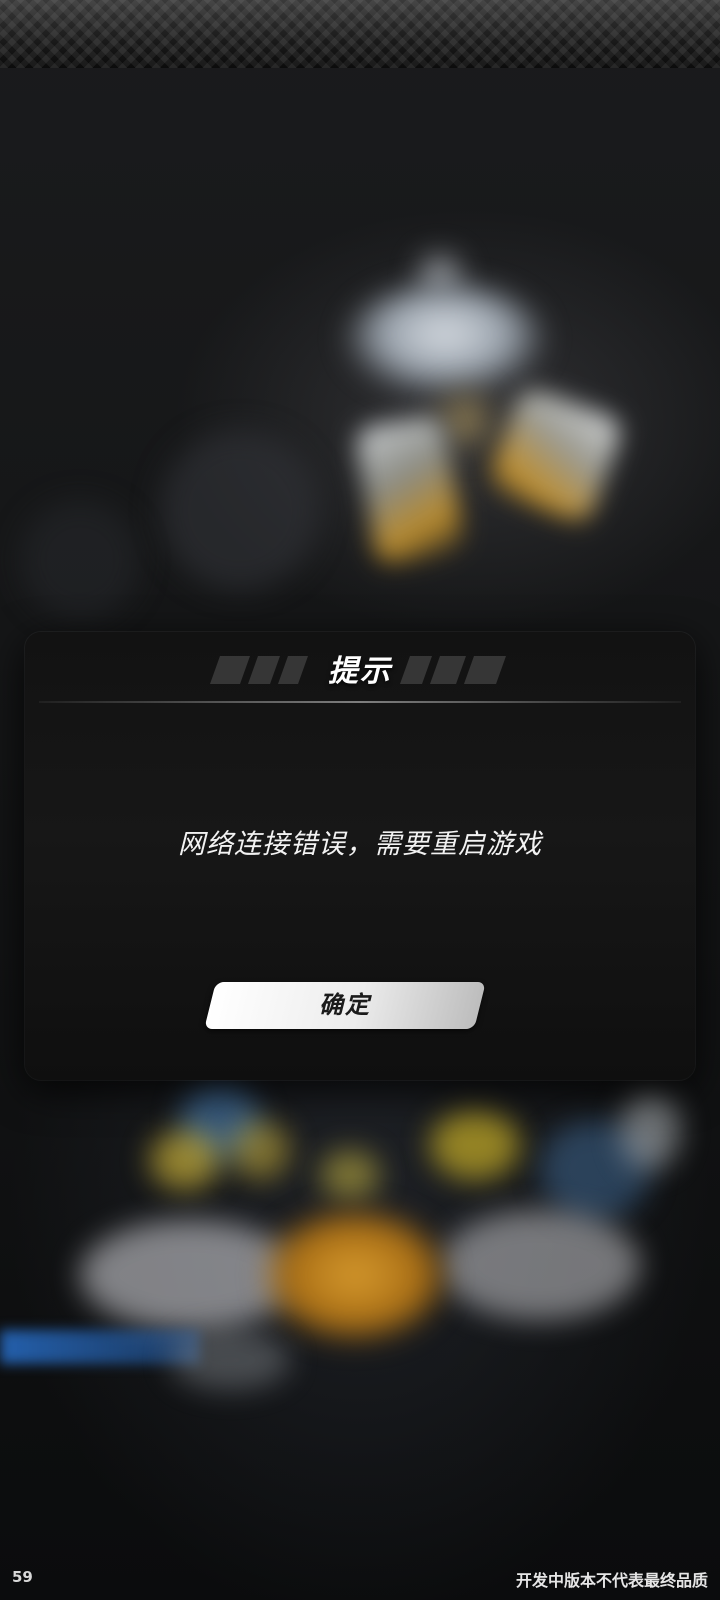 The image size is (720, 1600). What do you see at coordinates (360, 702) in the screenshot?
I see `header-divider` at bounding box center [360, 702].